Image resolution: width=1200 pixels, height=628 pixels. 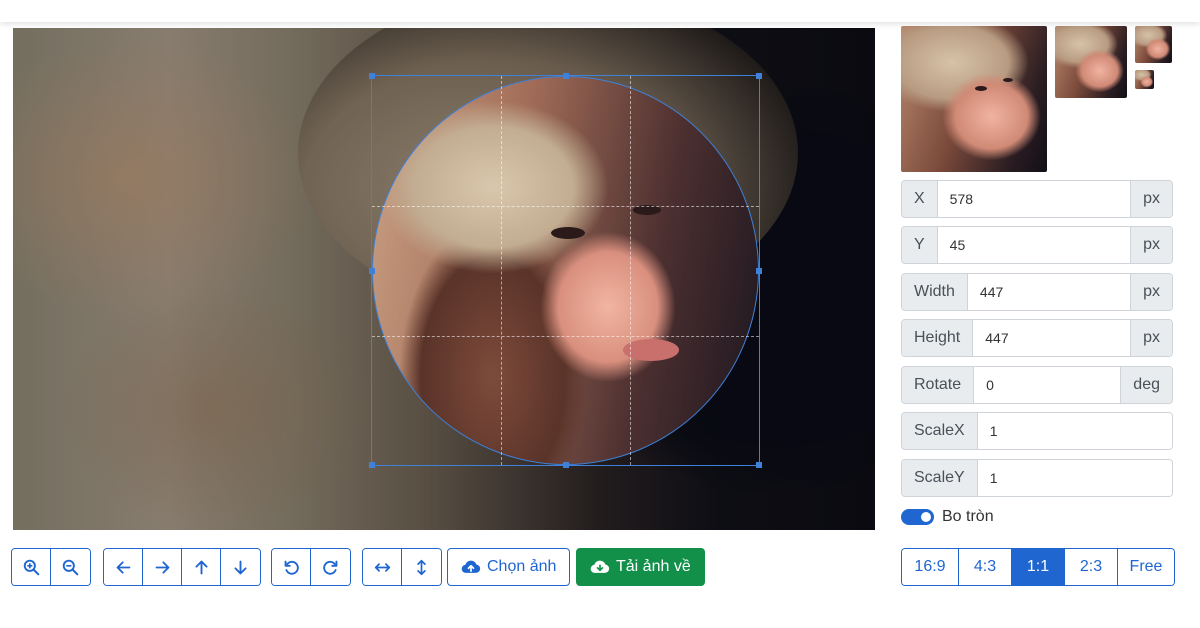 What do you see at coordinates (1146, 567) in the screenshot?
I see `ratio-free-button: Free` at bounding box center [1146, 567].